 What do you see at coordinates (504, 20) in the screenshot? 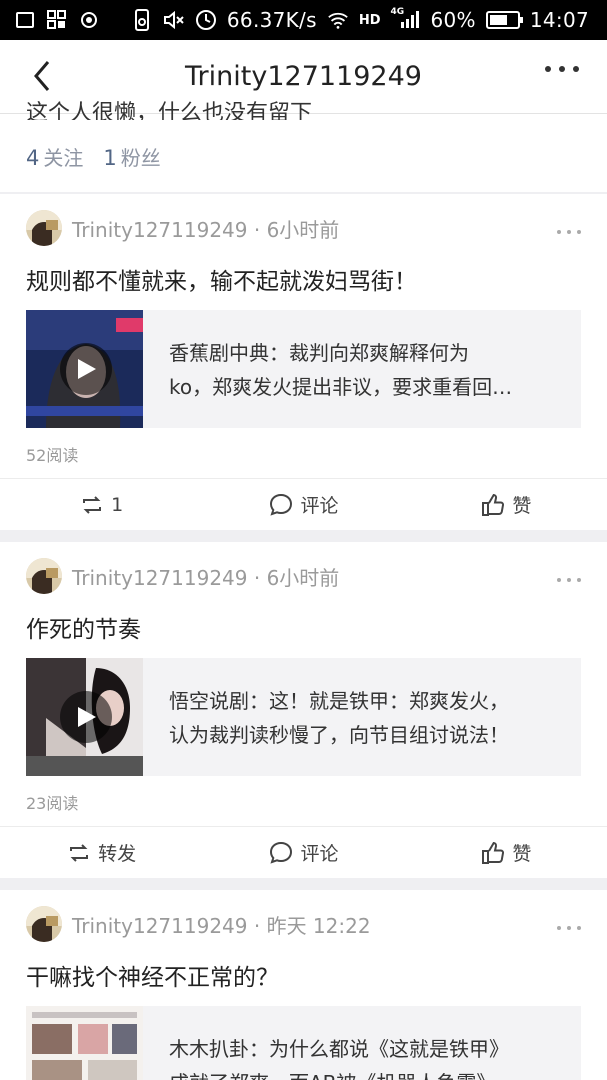
I see `battery-icon` at bounding box center [504, 20].